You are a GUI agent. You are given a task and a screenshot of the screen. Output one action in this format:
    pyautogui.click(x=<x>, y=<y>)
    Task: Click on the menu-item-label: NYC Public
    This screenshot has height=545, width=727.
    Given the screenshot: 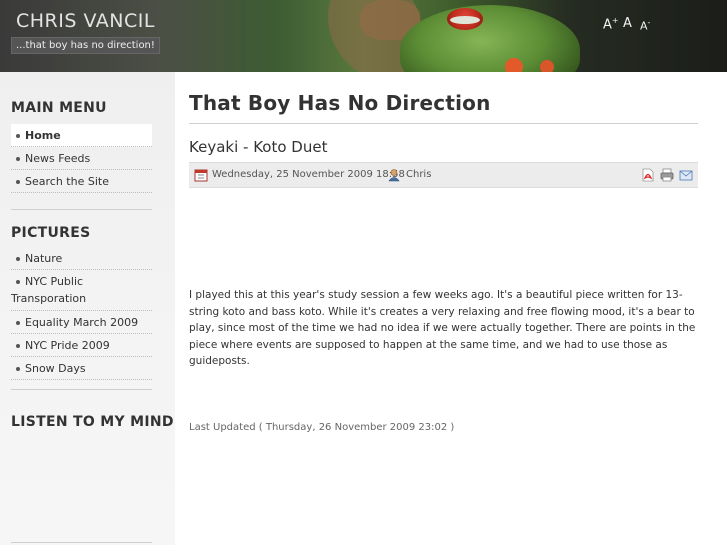 What is the action you would take?
    pyautogui.click(x=54, y=281)
    